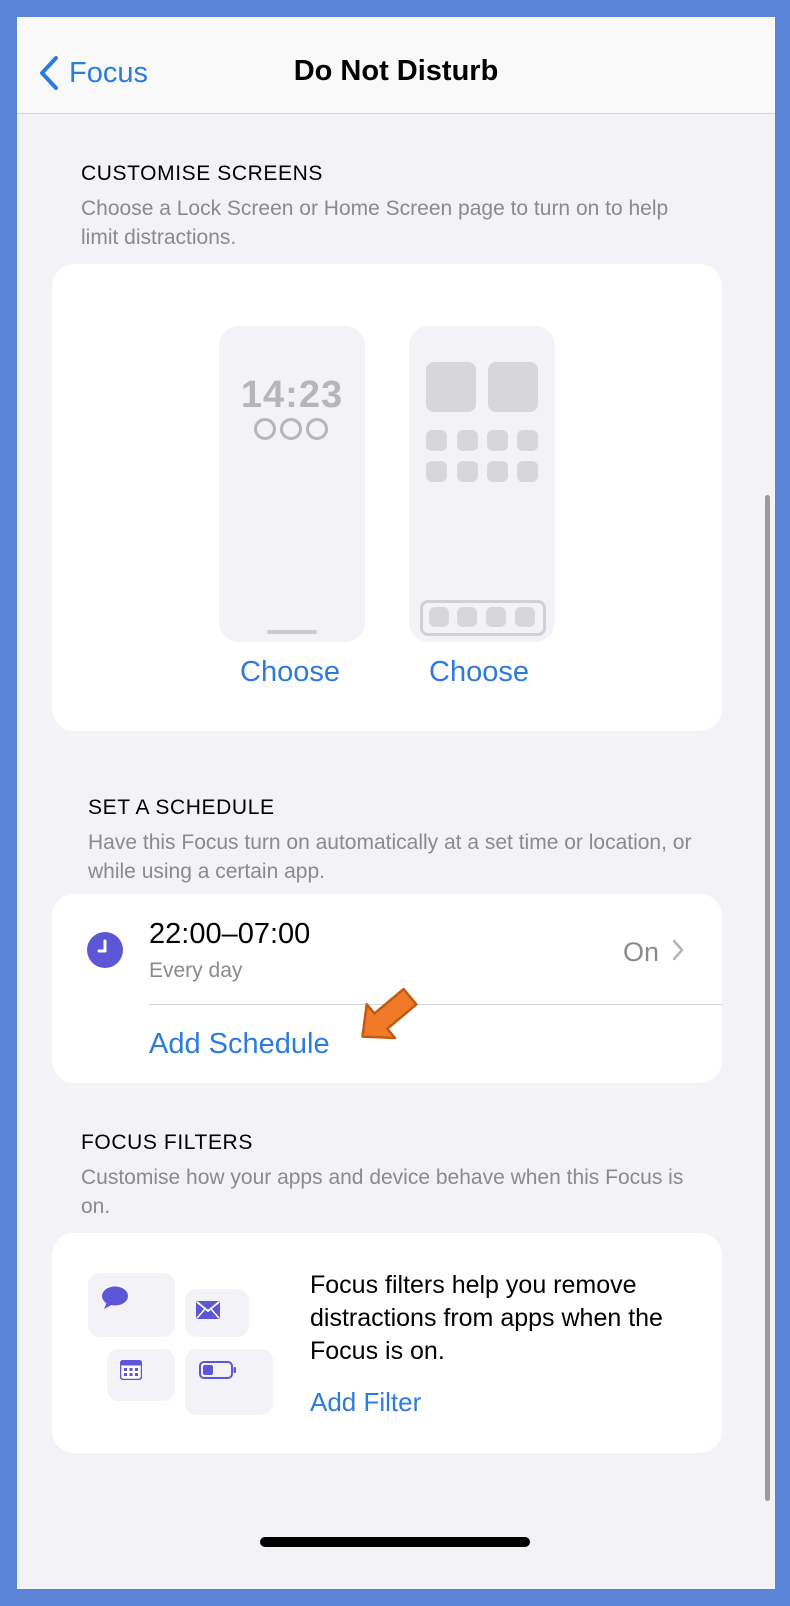  Describe the element at coordinates (435, 1004) in the screenshot. I see `divider` at that location.